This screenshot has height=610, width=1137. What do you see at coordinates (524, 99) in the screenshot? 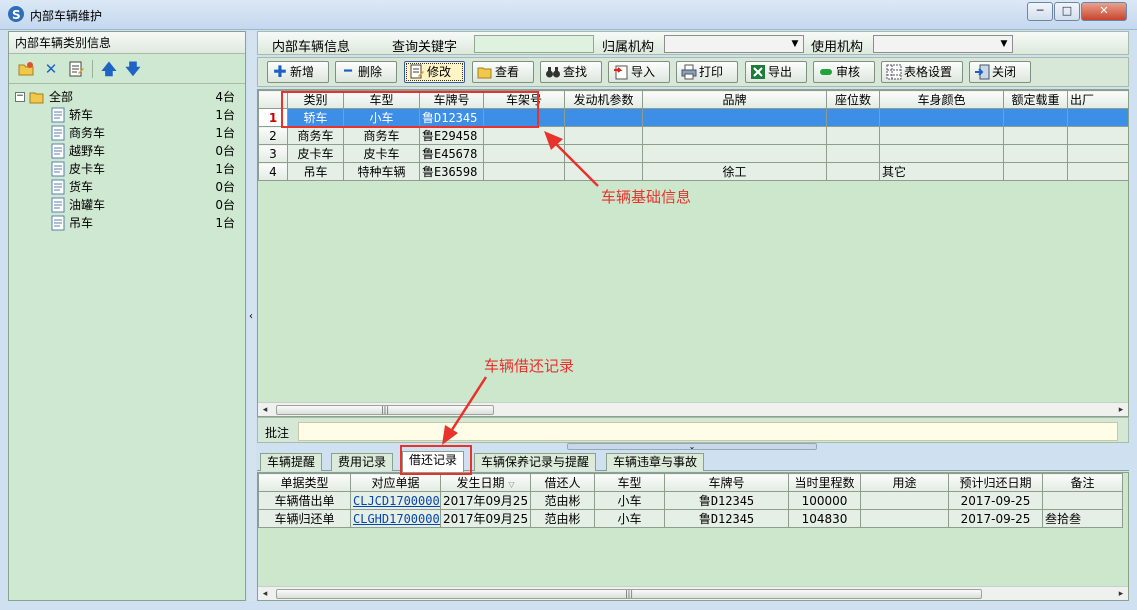
I see `column-header: 车架号` at bounding box center [524, 99].